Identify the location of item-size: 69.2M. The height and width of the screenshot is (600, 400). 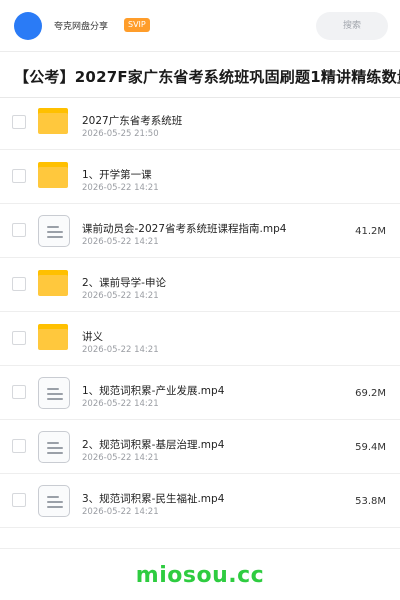
(370, 393).